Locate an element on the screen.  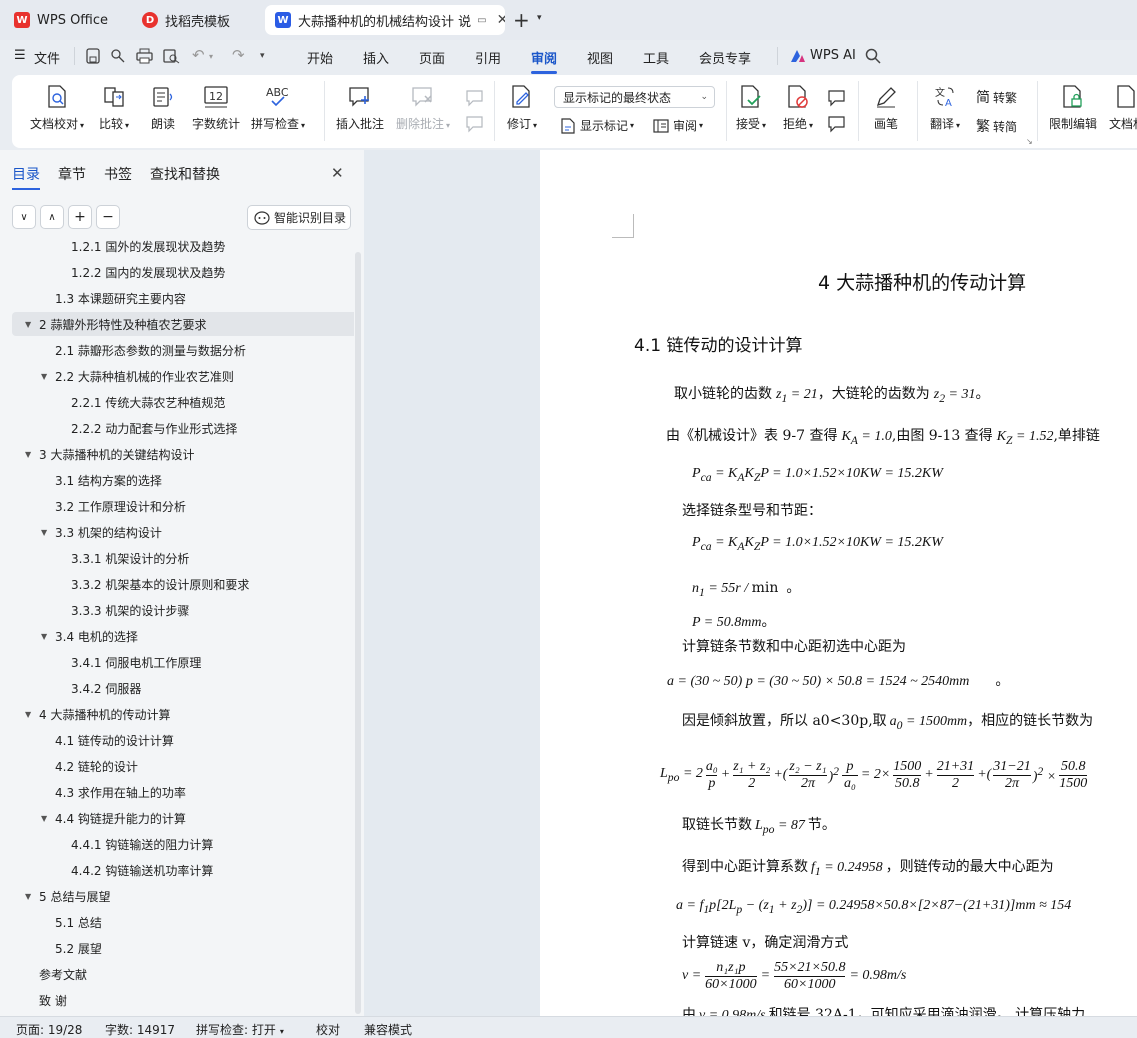
toc-item: 3.3.2 机架基本的设计原则和要求 is located at coordinates (177, 584).